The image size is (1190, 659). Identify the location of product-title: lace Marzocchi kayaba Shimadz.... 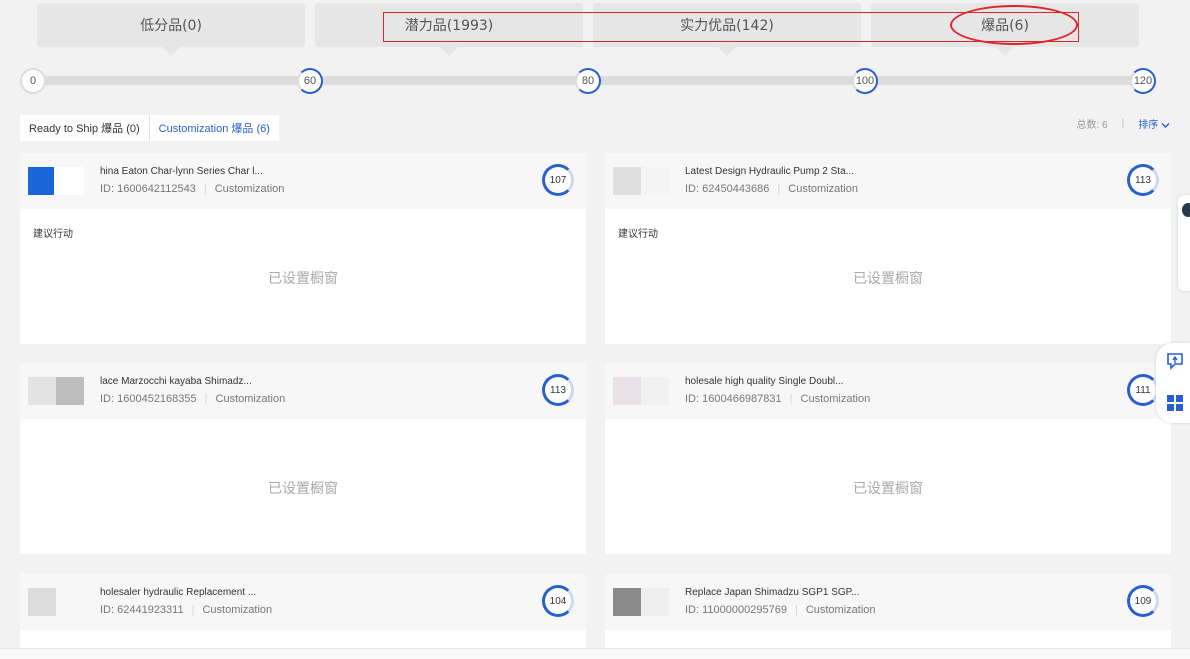
(176, 381).